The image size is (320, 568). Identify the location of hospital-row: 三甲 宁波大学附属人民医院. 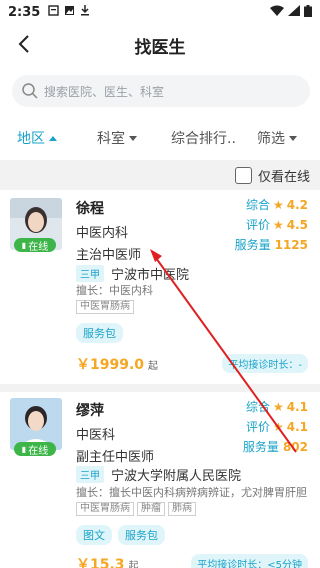
(158, 474).